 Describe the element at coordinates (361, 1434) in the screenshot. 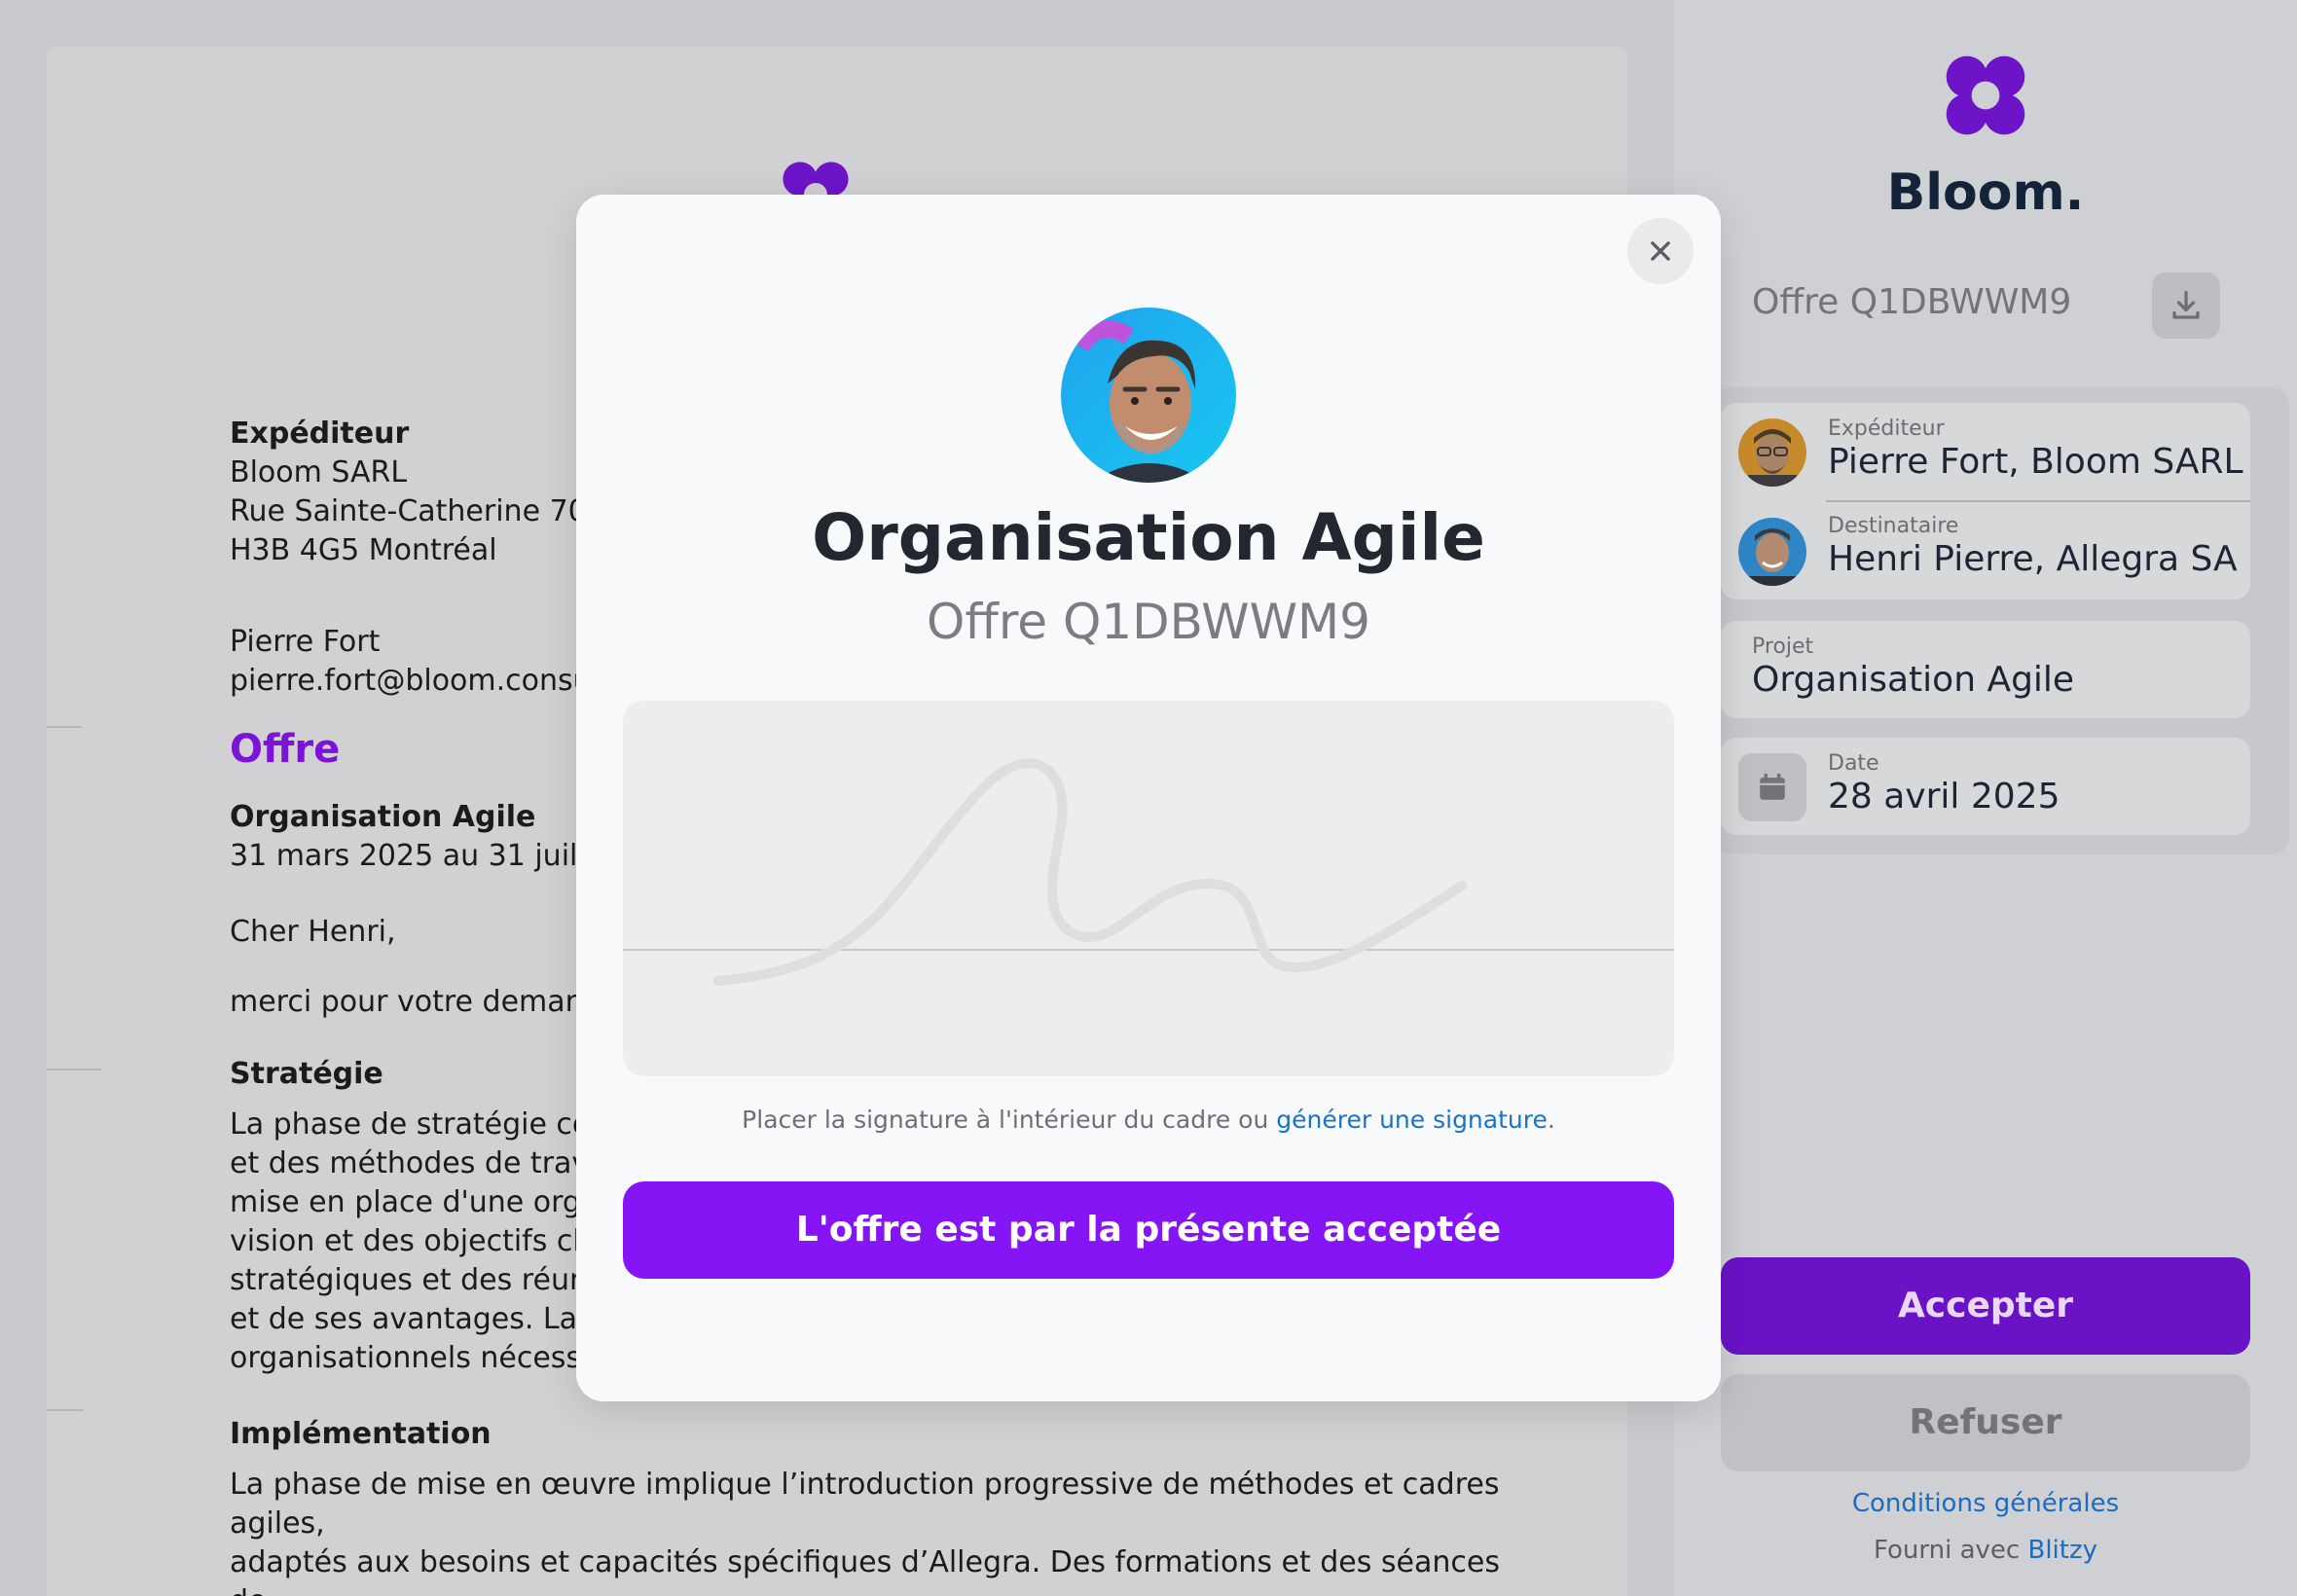

I see `implementation-heading: Implémentation` at that location.